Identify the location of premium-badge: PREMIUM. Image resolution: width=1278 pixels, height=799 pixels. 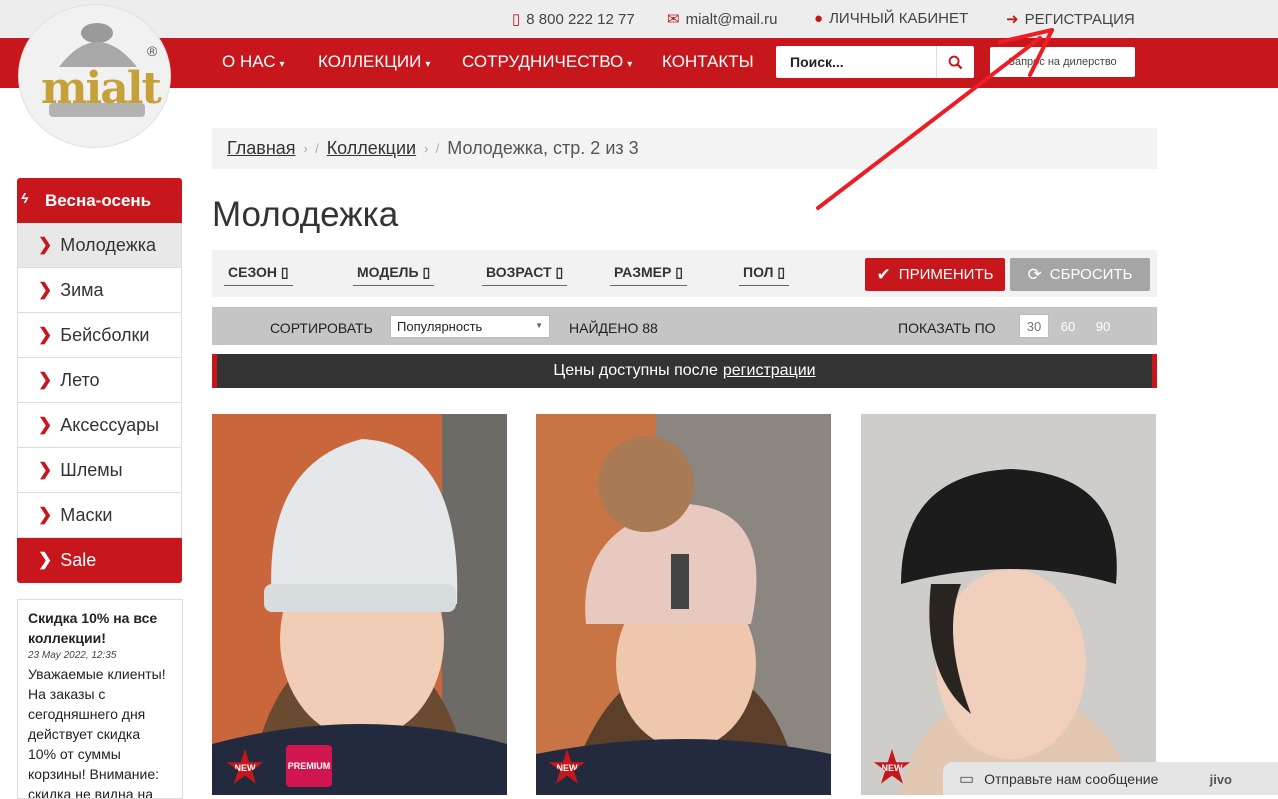
(309, 766).